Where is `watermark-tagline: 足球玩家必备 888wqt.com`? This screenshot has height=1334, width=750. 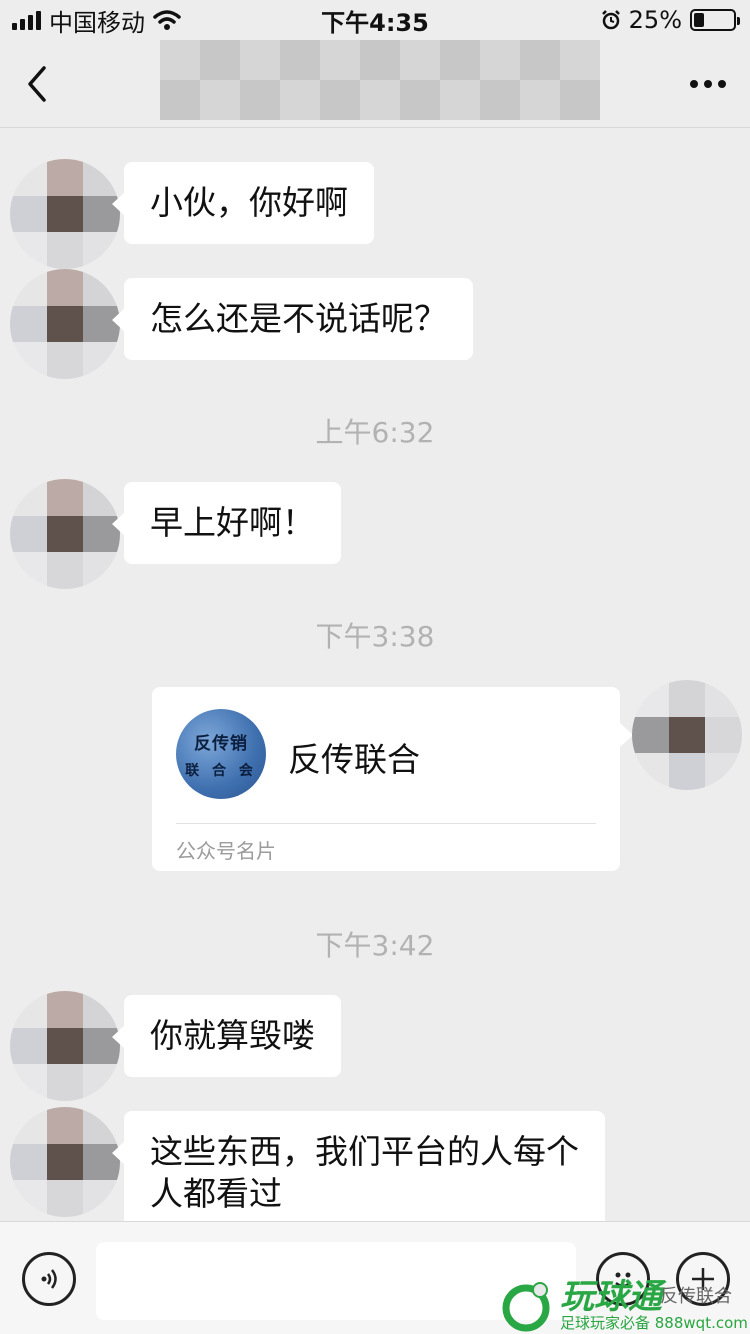
watermark-tagline: 足球玩家必备 888wqt.com is located at coordinates (654, 1323).